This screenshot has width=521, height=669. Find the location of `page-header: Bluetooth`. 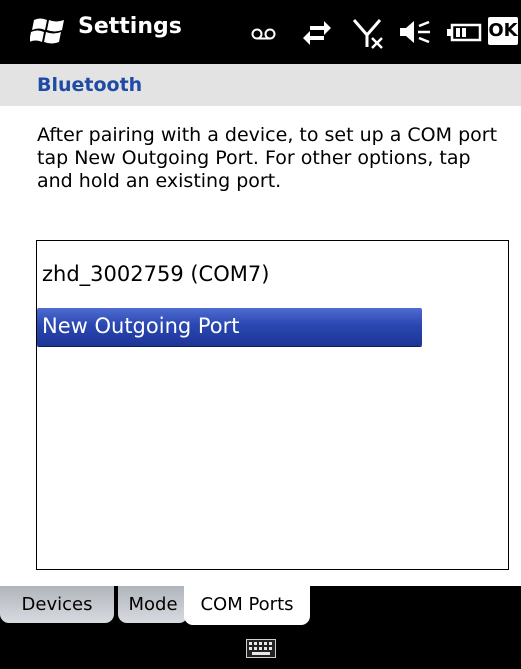

page-header: Bluetooth is located at coordinates (260, 85).